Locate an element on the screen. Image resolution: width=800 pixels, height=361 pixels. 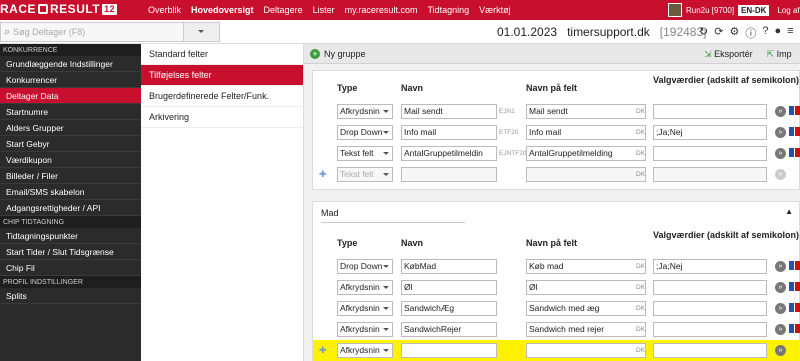
sidebar-item: Grundlæggende Indstillinger is located at coordinates (70, 64).